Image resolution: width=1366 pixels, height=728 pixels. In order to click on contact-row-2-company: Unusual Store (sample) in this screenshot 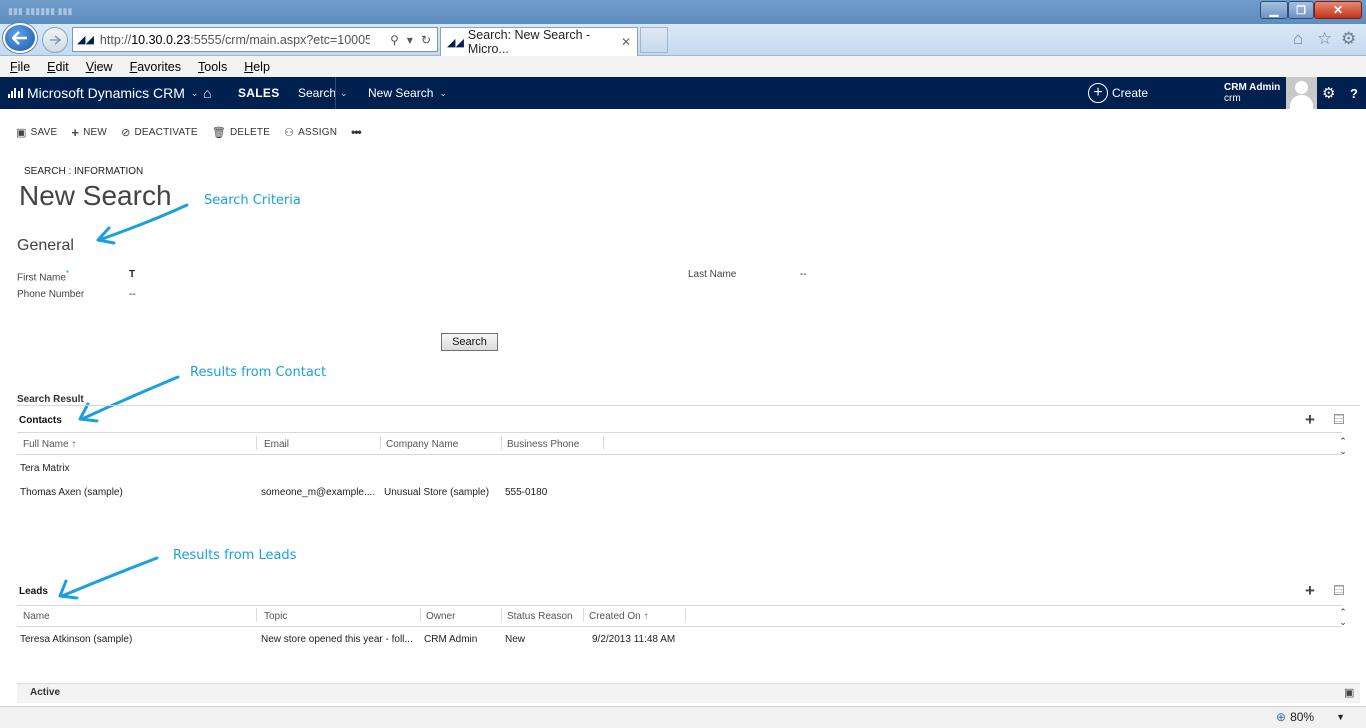, I will do `click(441, 492)`.